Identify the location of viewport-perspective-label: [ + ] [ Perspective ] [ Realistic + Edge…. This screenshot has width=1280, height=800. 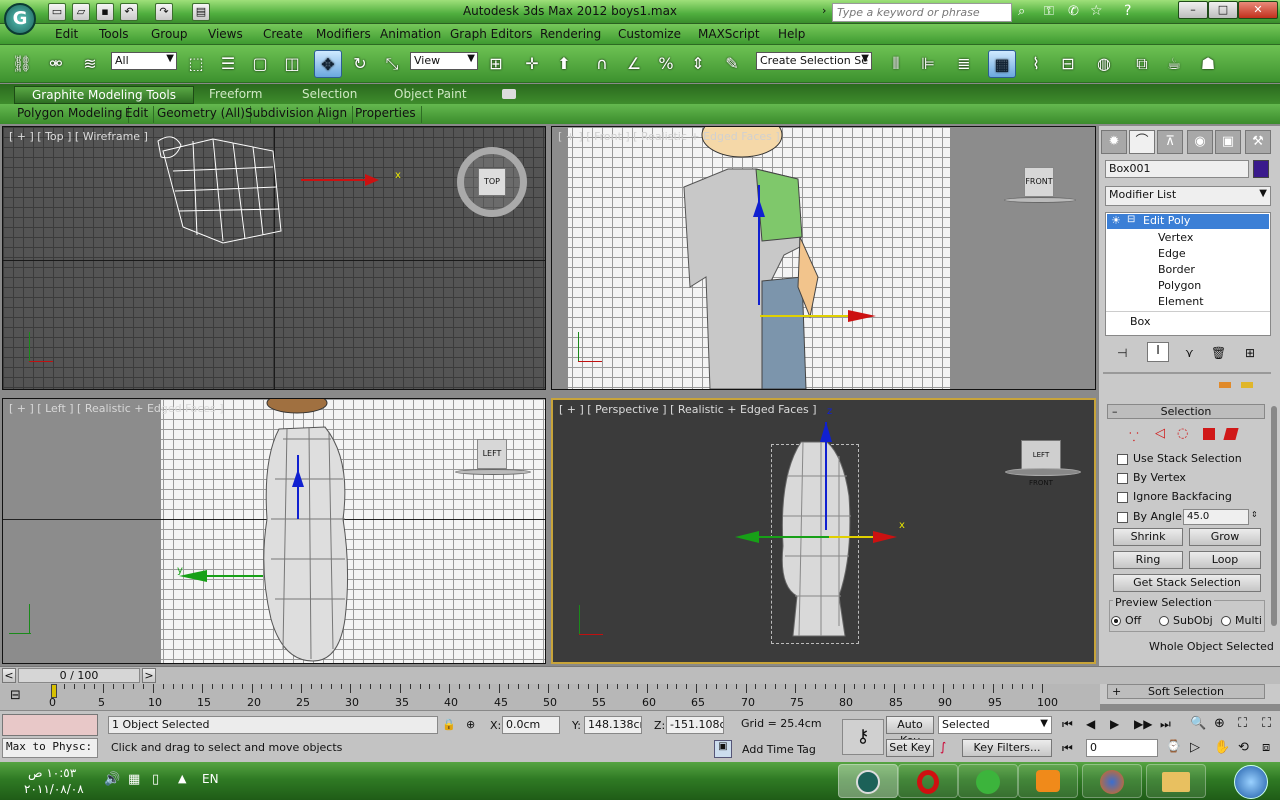
(688, 409).